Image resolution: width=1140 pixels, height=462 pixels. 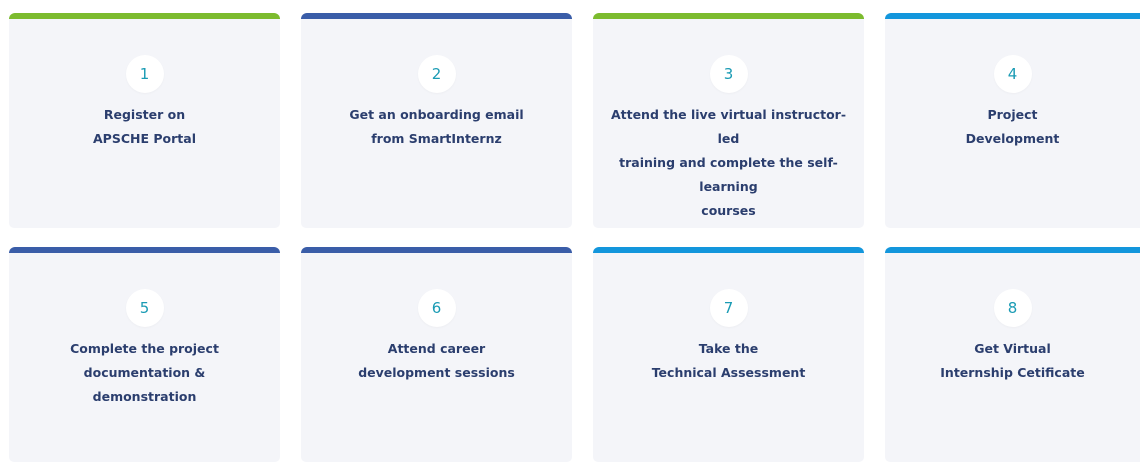 I want to click on step-card-1: 1 Register on APSCHE Portal, so click(x=144, y=120).